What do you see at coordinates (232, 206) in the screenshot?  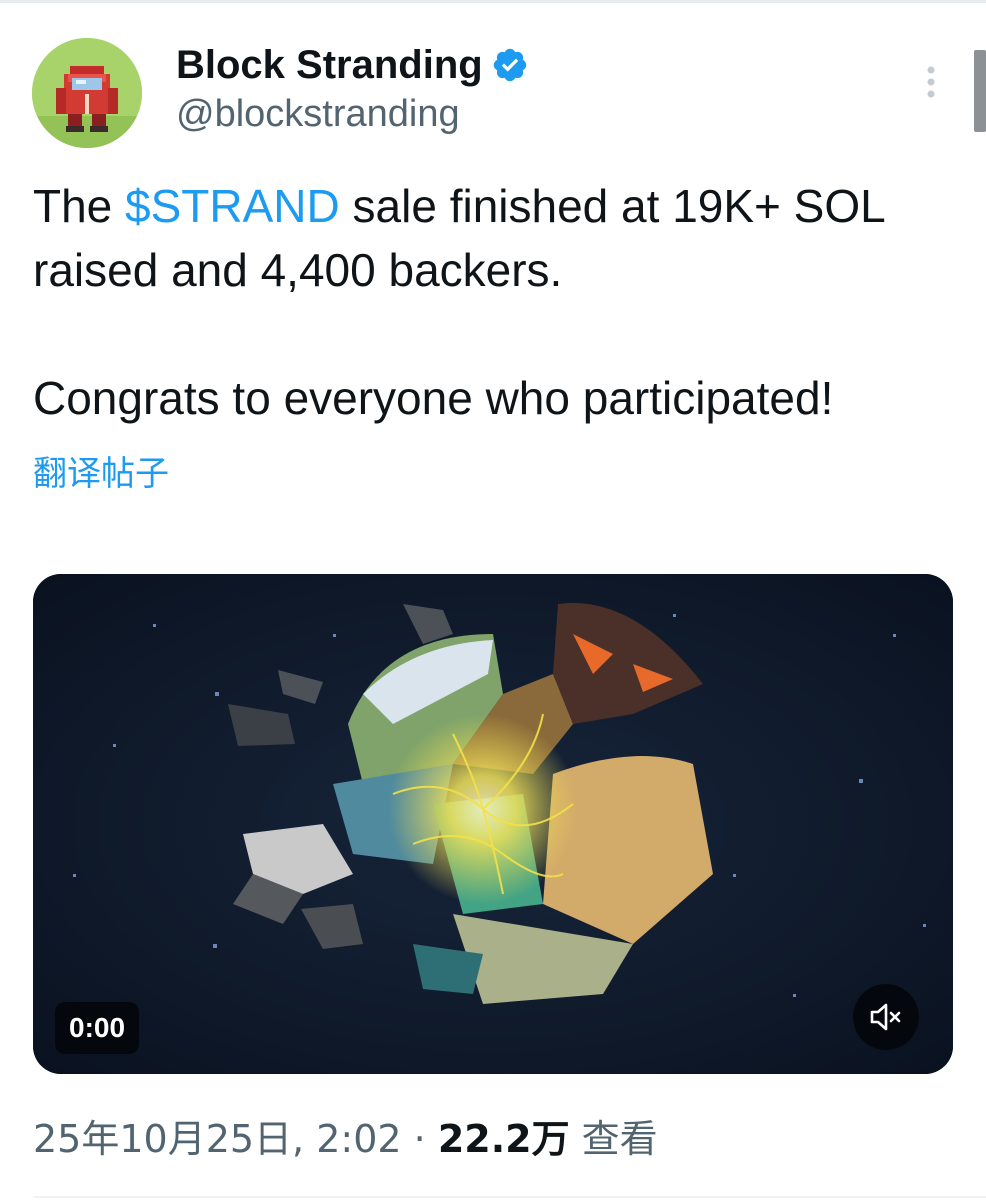 I see `cashtag-link: $STRAND` at bounding box center [232, 206].